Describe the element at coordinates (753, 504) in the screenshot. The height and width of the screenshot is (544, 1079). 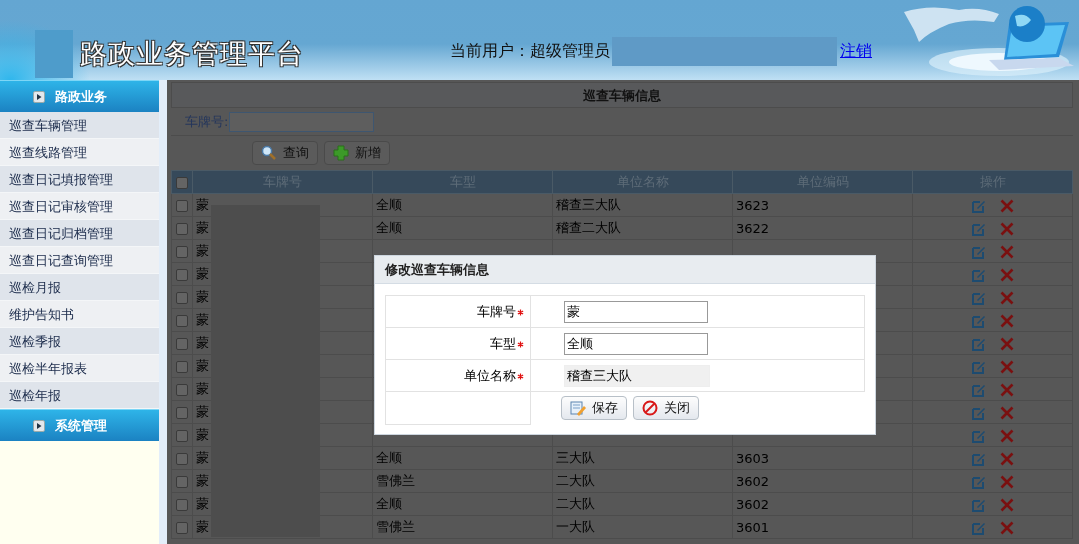
I see `table-cell: 3602` at that location.